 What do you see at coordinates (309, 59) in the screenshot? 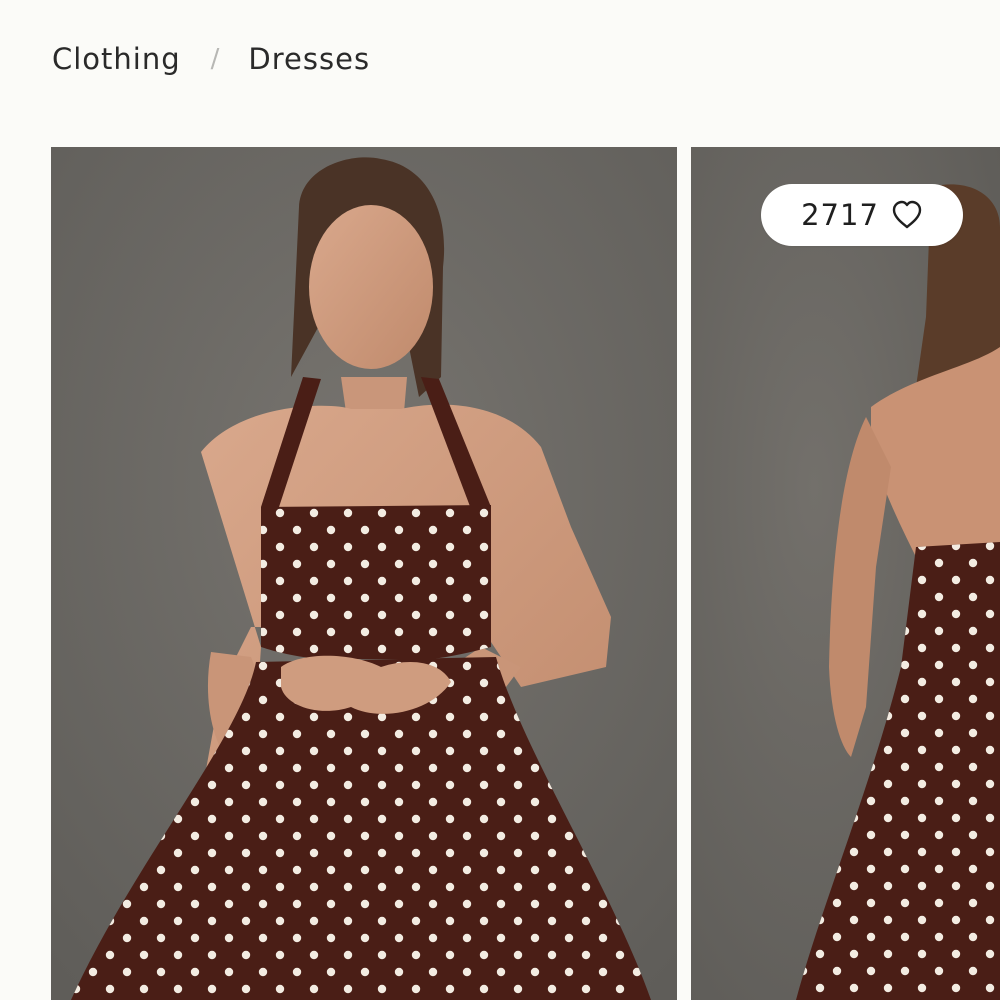
I see `breadcrumb-dresses: Dresses` at bounding box center [309, 59].